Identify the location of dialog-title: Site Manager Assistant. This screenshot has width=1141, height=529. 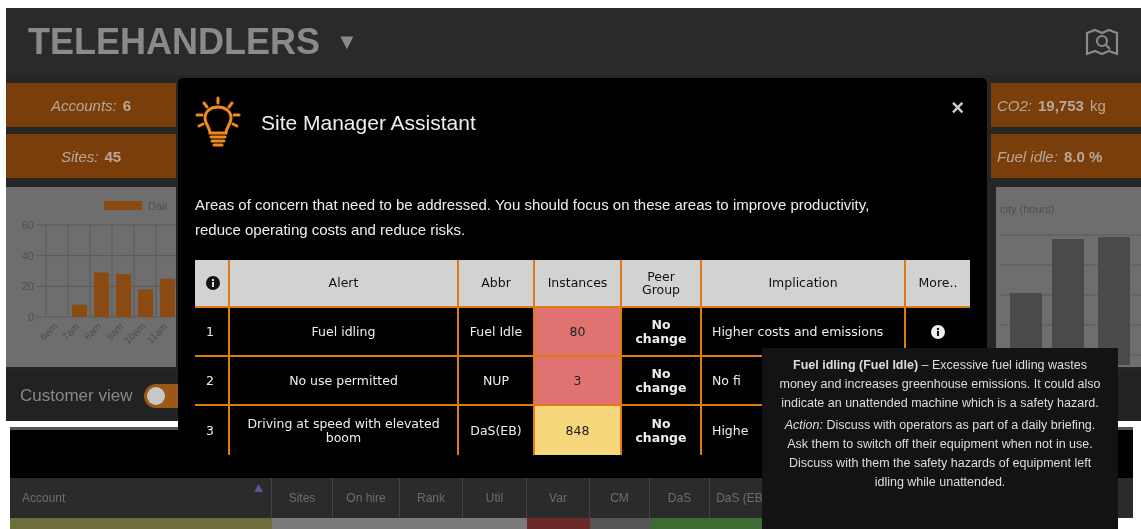
(368, 123).